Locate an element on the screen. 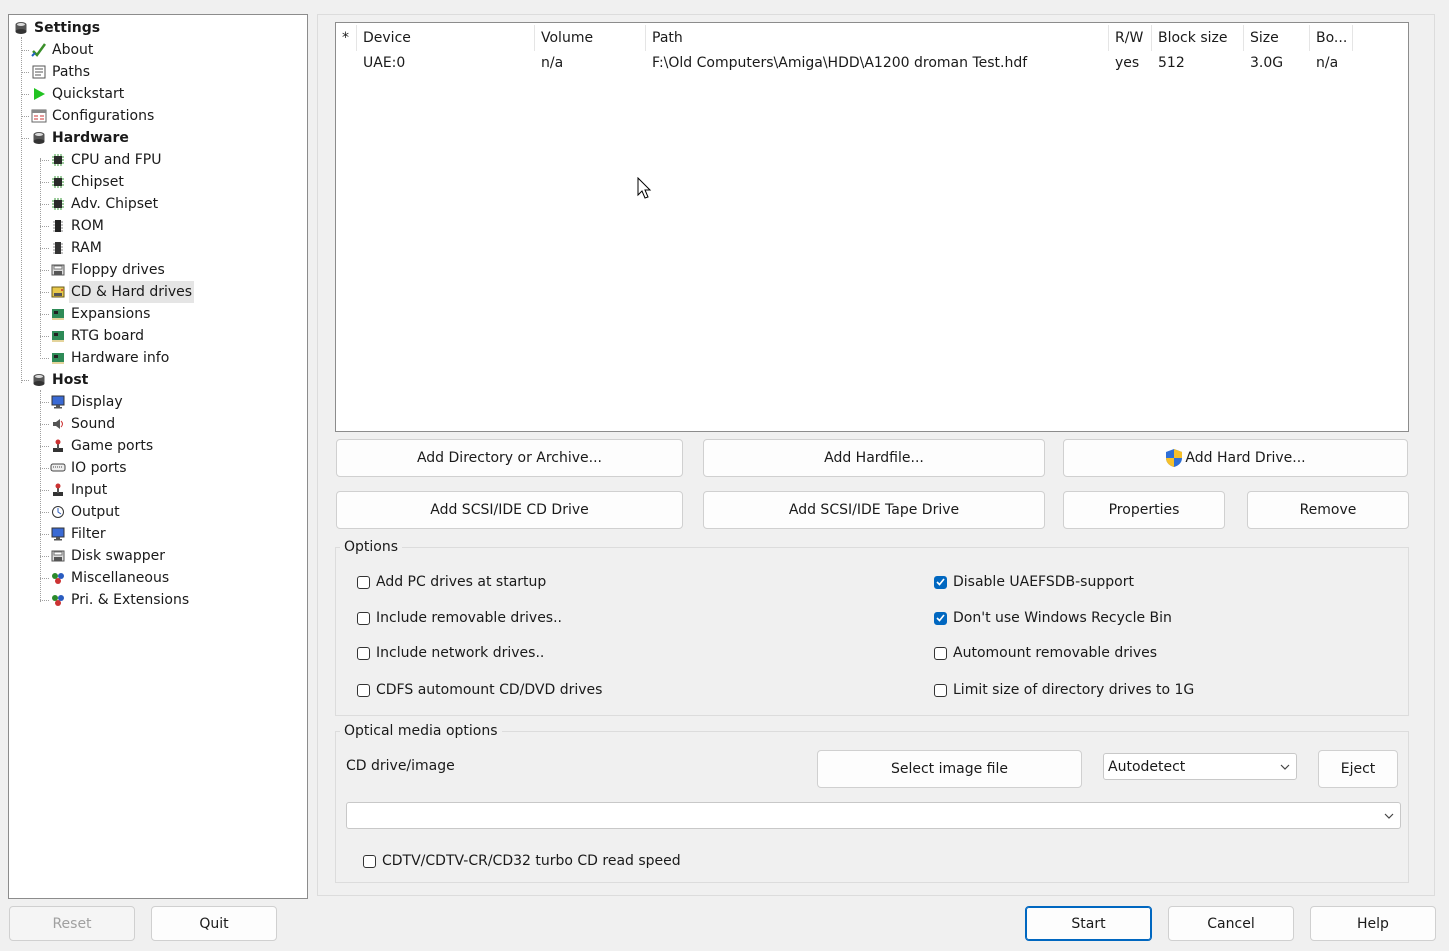  tree-item-label: Display is located at coordinates (97, 402).